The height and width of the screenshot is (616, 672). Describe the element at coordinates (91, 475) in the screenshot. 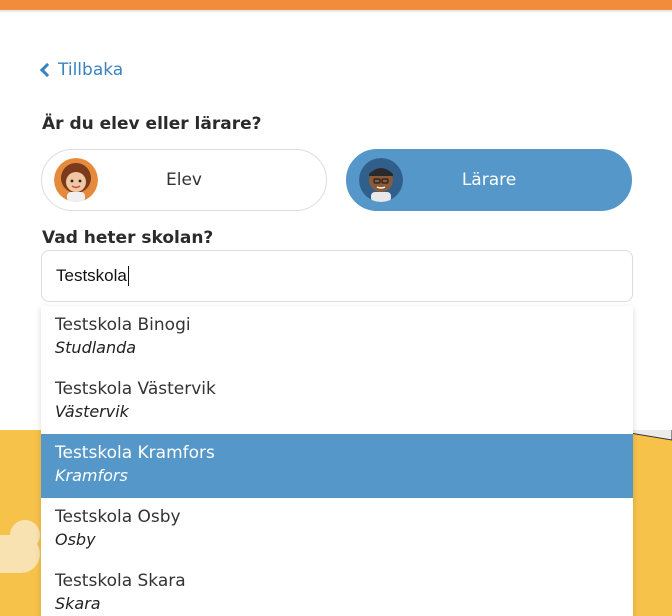

I see `suggestion-city: Kramfors` at that location.